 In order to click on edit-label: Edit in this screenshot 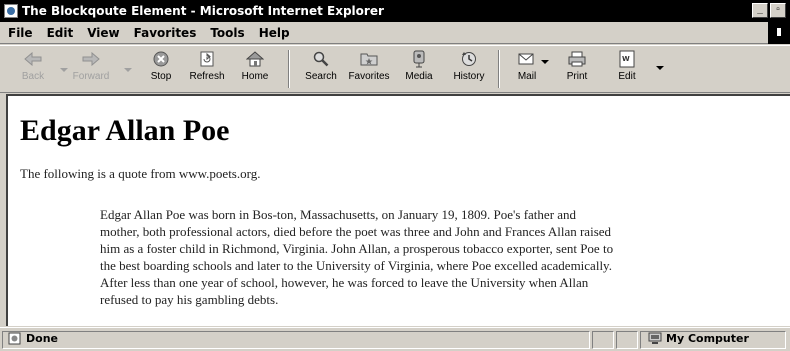, I will do `click(627, 76)`.